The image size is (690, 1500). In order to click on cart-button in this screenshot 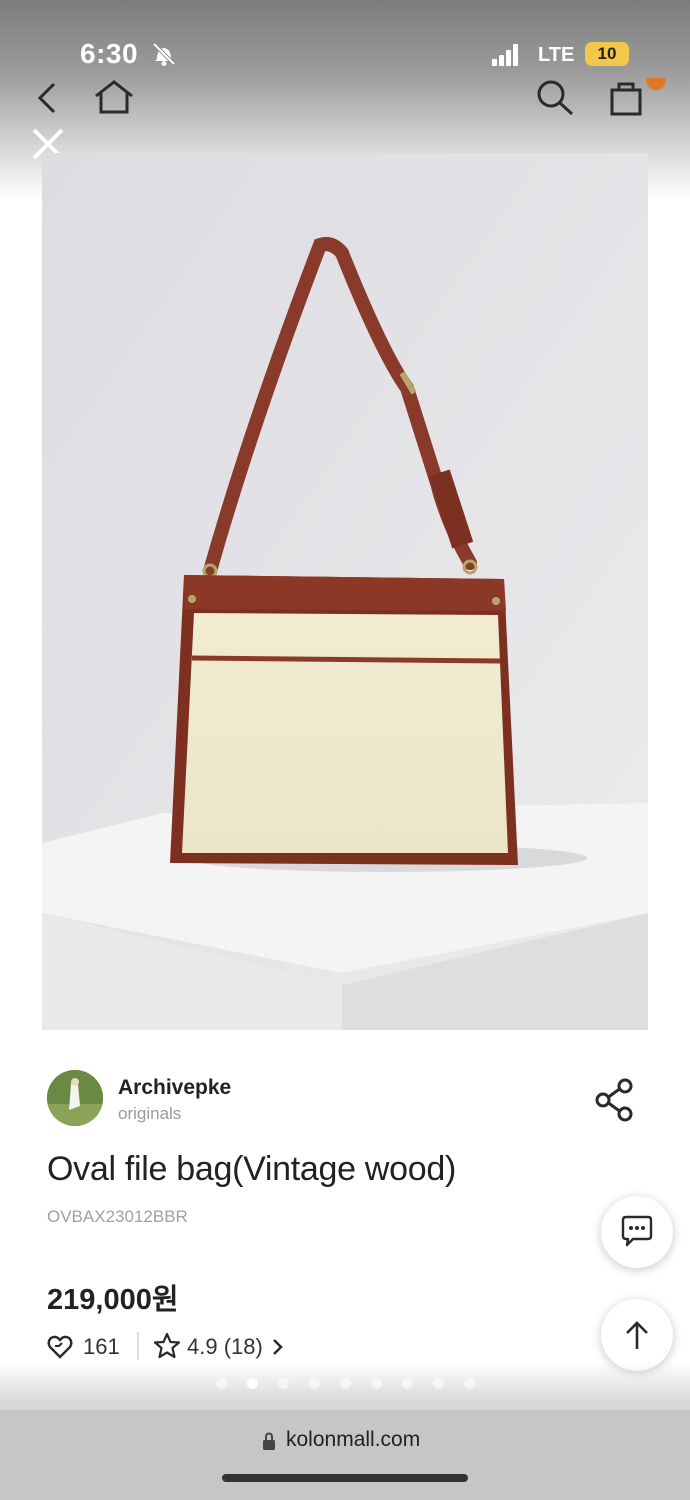, I will do `click(626, 98)`.